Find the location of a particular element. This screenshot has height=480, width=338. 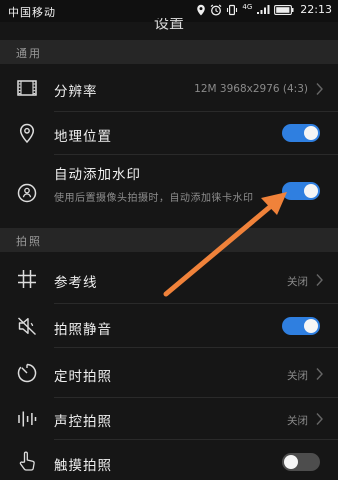

setting-row-audio-control: 声控拍照 关闭 is located at coordinates (169, 419).